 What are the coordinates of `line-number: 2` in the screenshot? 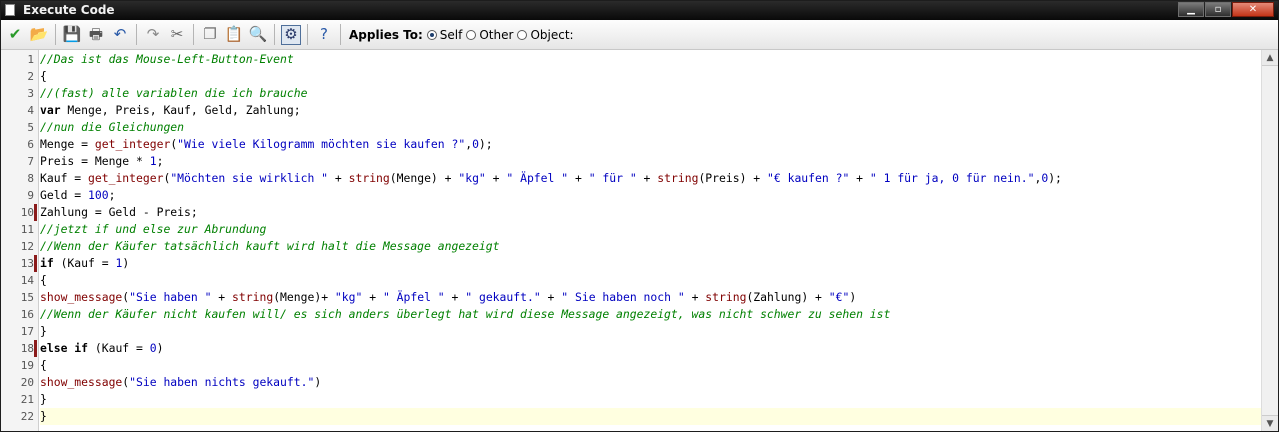 It's located at (30, 76).